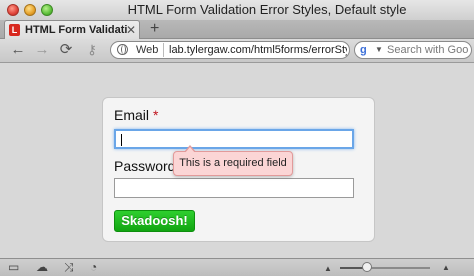 The width and height of the screenshot is (474, 276). I want to click on tab-title: HTML Form Validati, so click(76, 30).